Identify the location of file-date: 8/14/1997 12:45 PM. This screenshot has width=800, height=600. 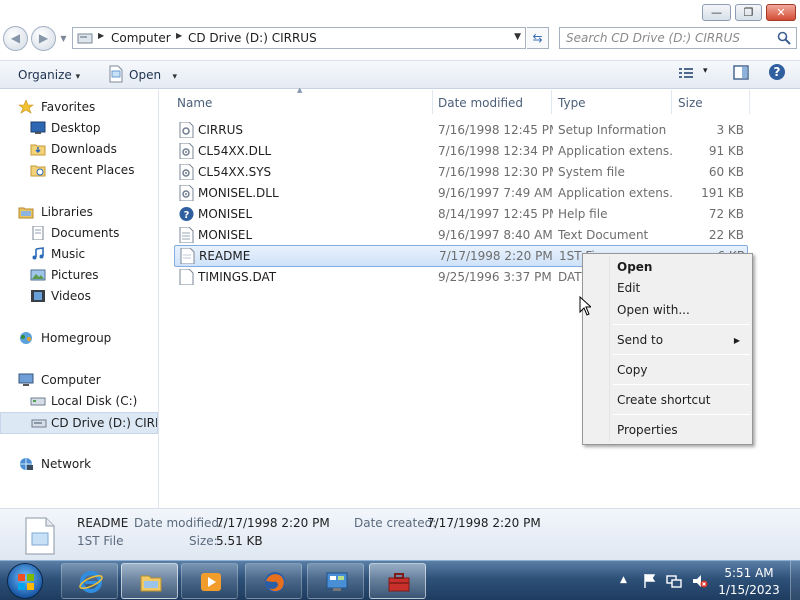
(495, 214).